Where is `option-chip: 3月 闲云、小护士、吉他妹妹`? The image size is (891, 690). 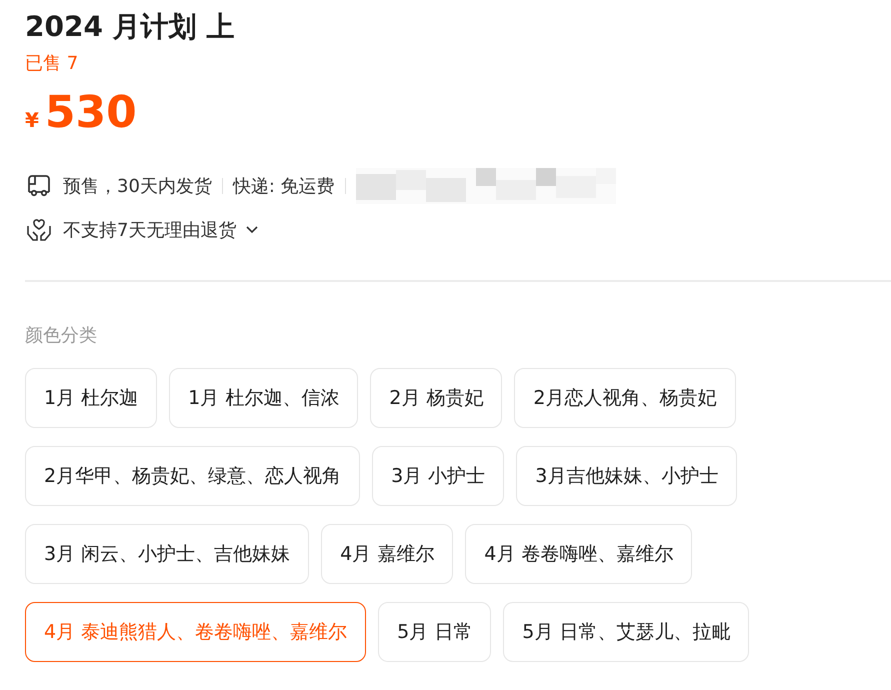 option-chip: 3月 闲云、小护士、吉他妹妹 is located at coordinates (167, 554).